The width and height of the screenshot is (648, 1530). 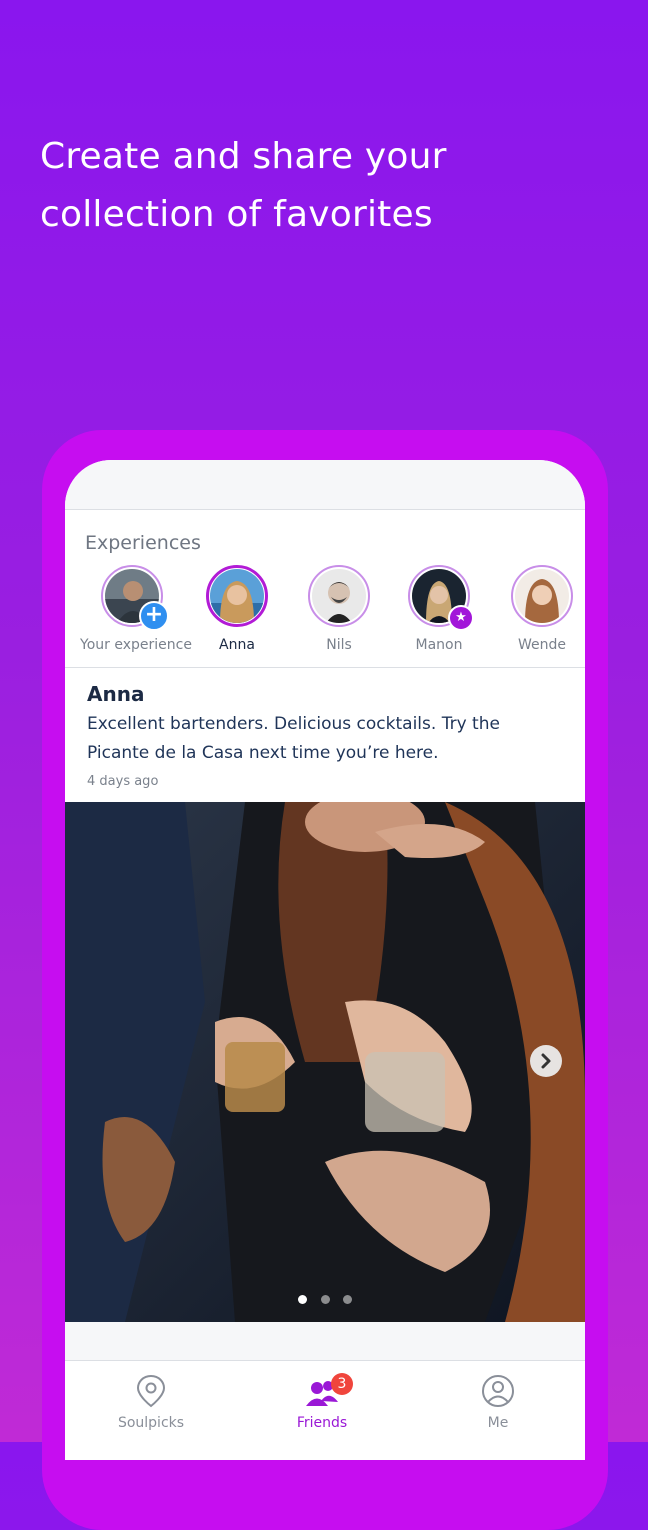 I want to click on status-bar, so click(x=325, y=485).